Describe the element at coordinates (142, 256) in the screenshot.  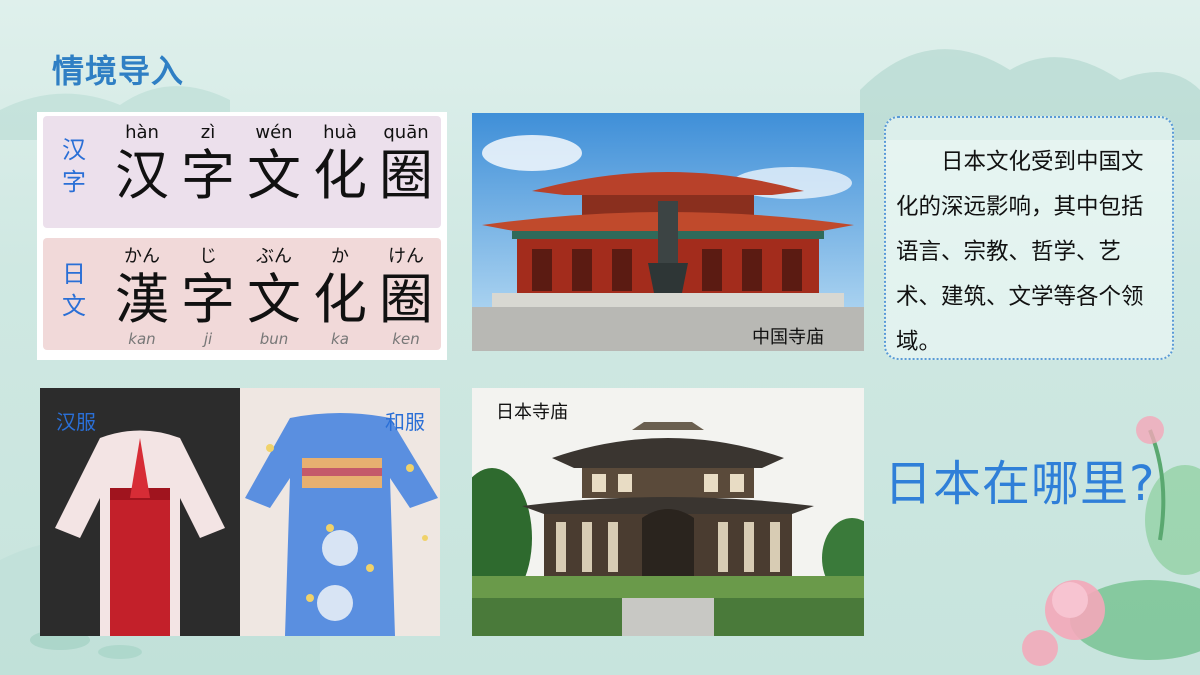
I see `kana-reading: かん` at that location.